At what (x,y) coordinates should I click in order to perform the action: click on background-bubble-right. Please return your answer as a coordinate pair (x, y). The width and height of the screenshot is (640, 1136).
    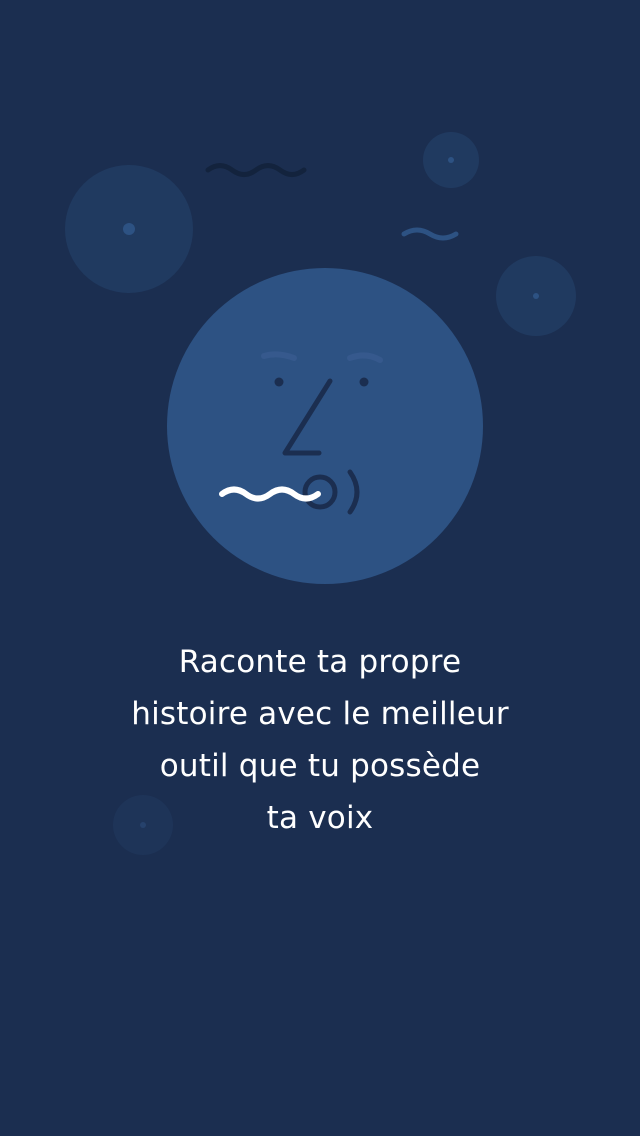
    Looking at the image, I should click on (536, 296).